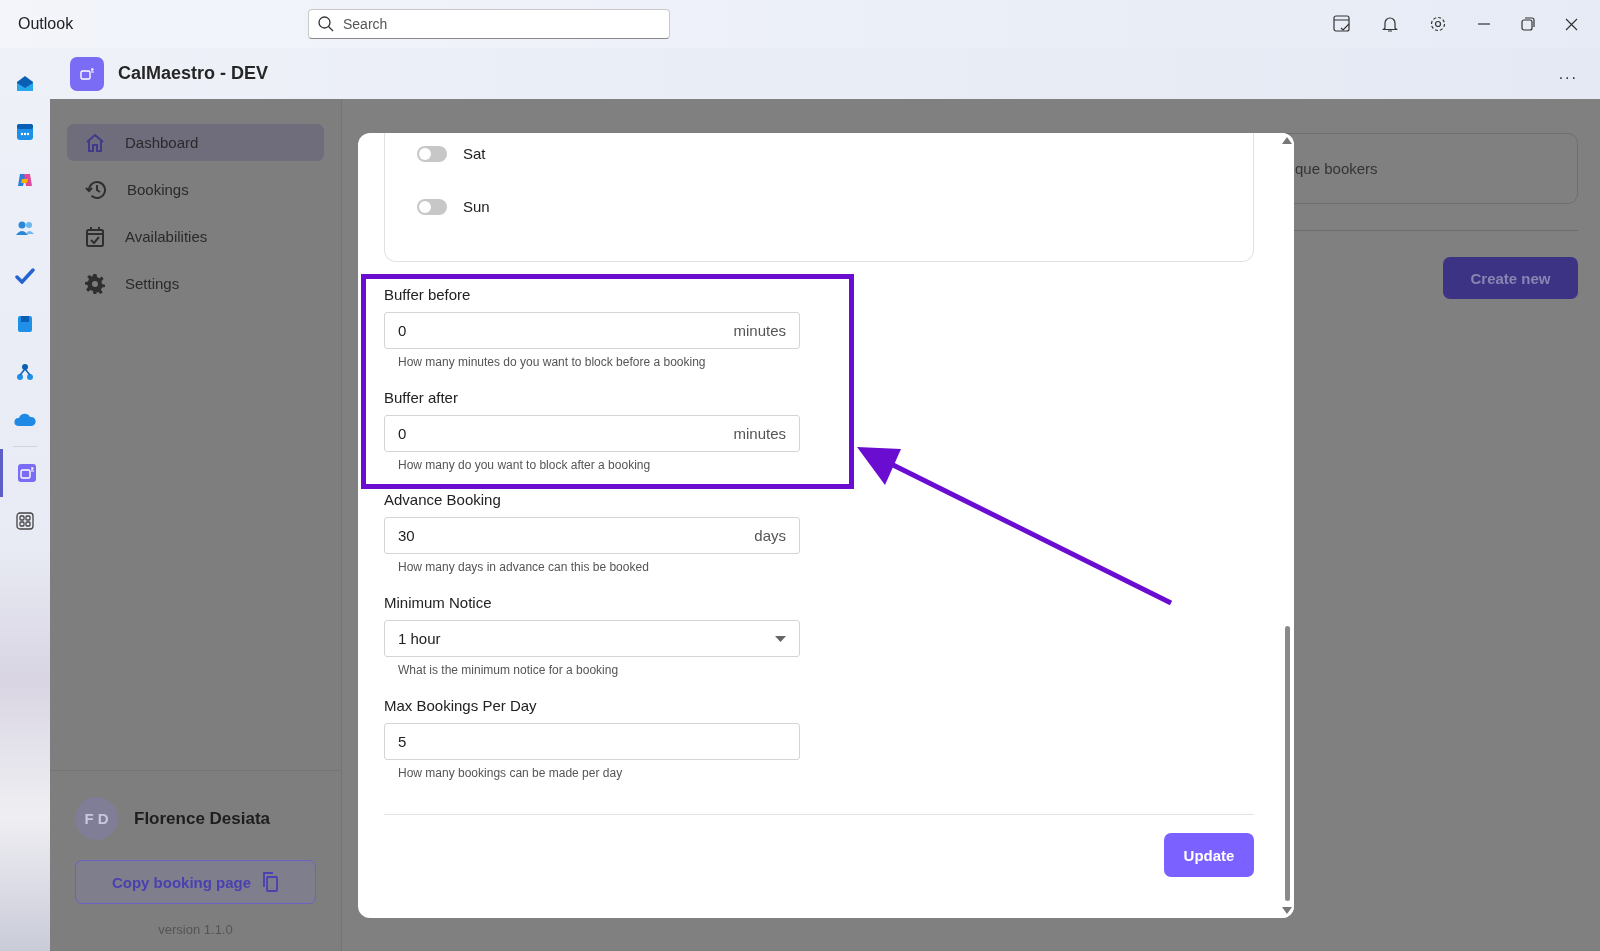  What do you see at coordinates (1287, 140) in the screenshot?
I see `scroll-up-icon` at bounding box center [1287, 140].